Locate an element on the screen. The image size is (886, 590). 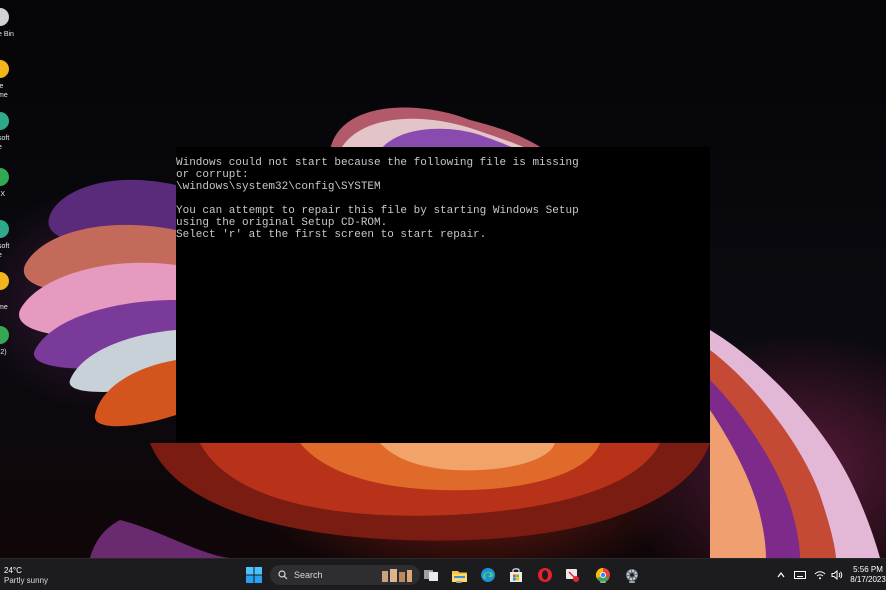
start-button is located at coordinates (254, 575).